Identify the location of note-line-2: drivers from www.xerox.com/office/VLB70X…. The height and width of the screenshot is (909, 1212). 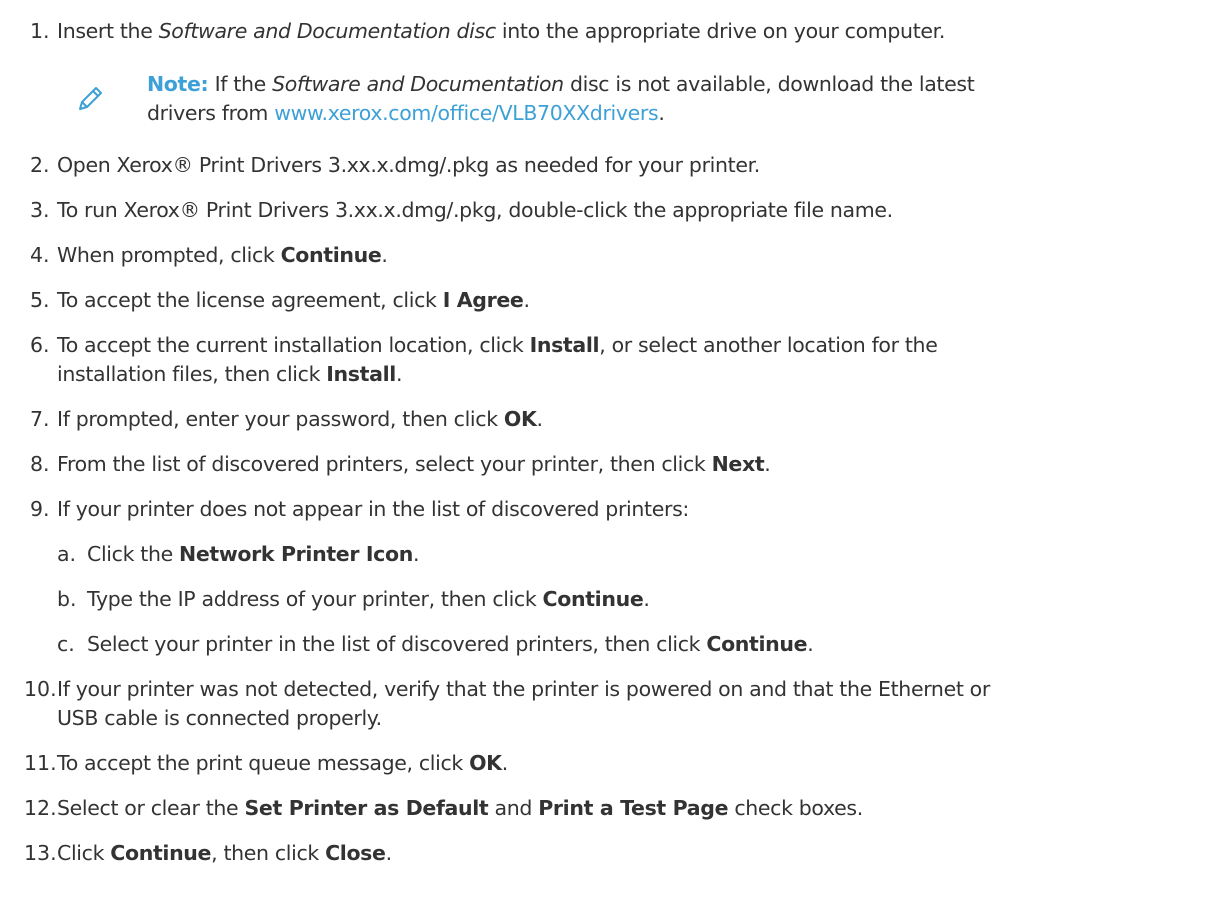
(406, 113).